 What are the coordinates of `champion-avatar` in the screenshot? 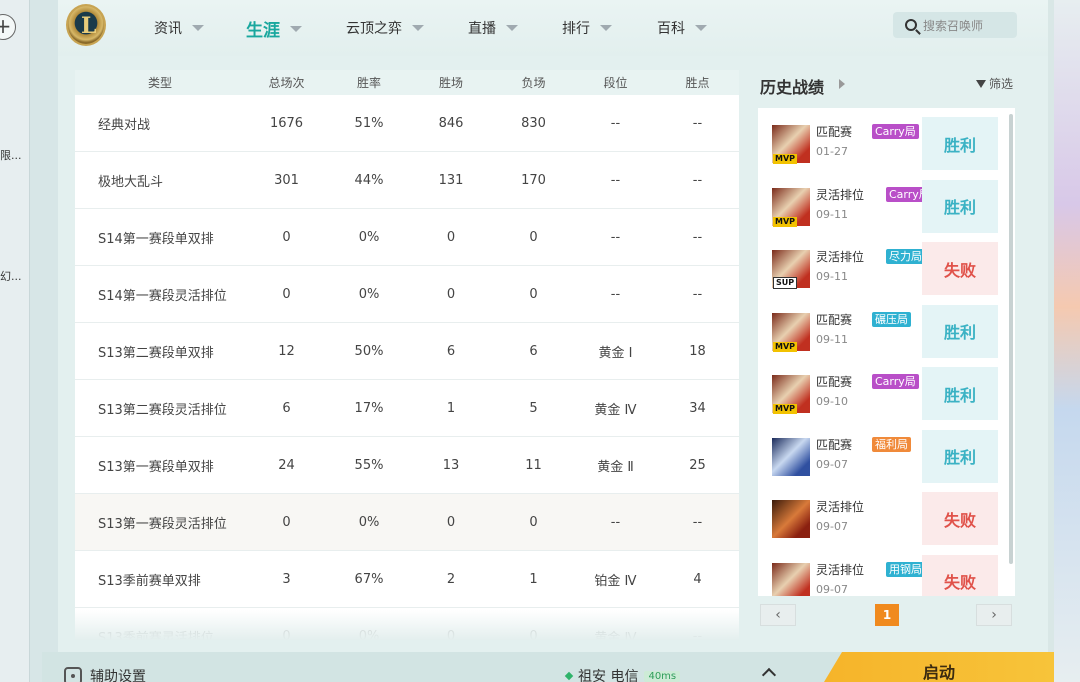 It's located at (791, 519).